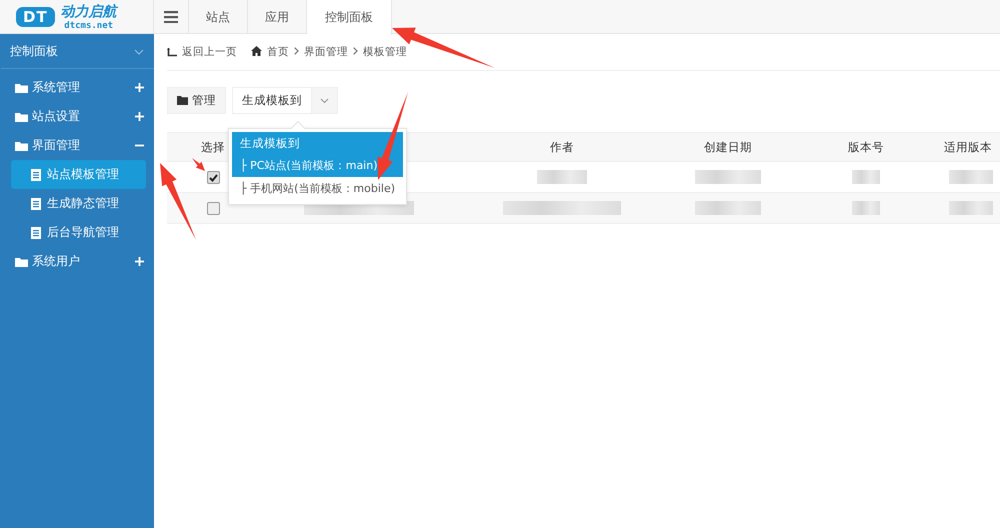 Image resolution: width=1000 pixels, height=528 pixels. What do you see at coordinates (318, 143) in the screenshot?
I see `dropdown-header: 生成模板到` at bounding box center [318, 143].